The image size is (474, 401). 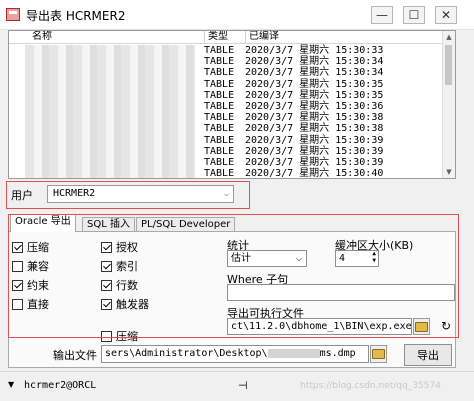 I want to click on column-type: 类型, so click(x=225, y=37).